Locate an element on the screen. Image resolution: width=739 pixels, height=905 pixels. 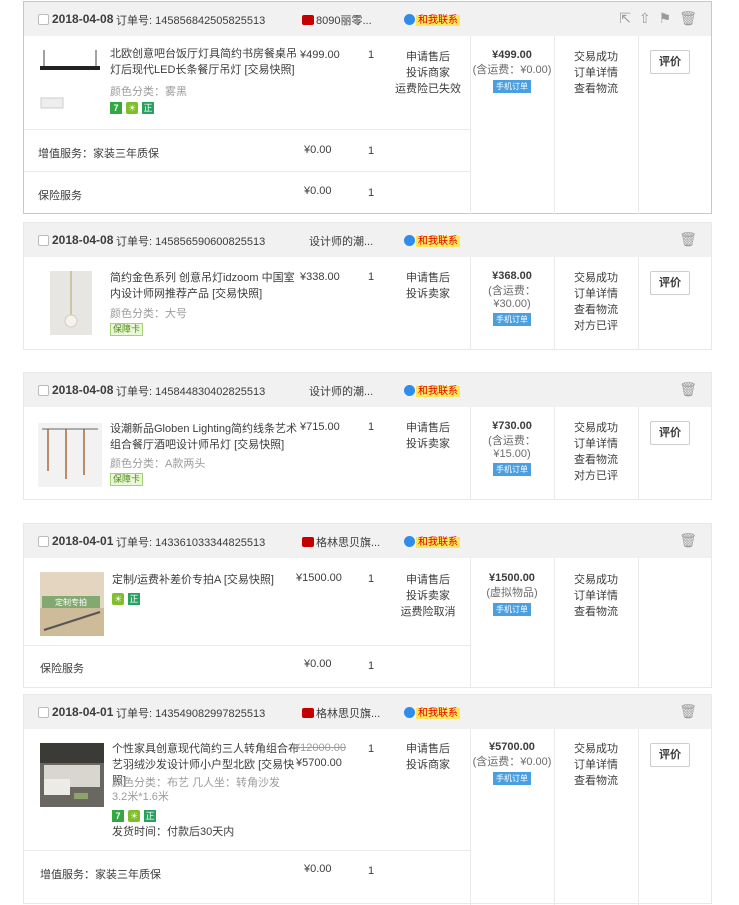
custom-order-image: 定制专拍 is located at coordinates (72, 604).